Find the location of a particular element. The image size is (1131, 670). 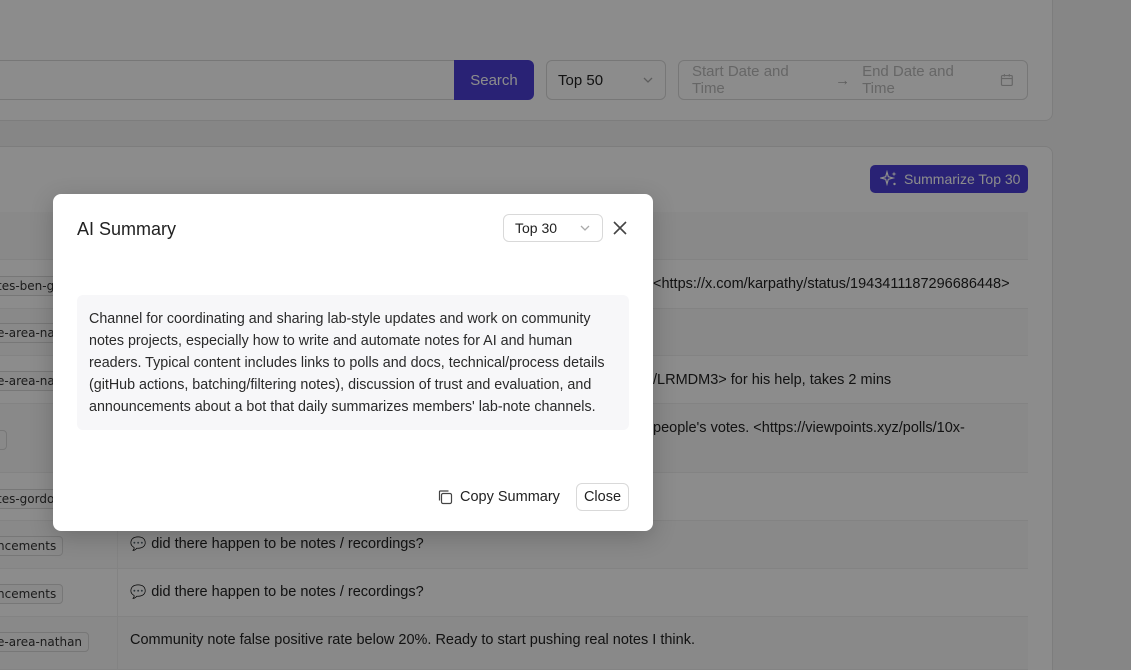

modal-top-n-select: Top 30 is located at coordinates (553, 228).